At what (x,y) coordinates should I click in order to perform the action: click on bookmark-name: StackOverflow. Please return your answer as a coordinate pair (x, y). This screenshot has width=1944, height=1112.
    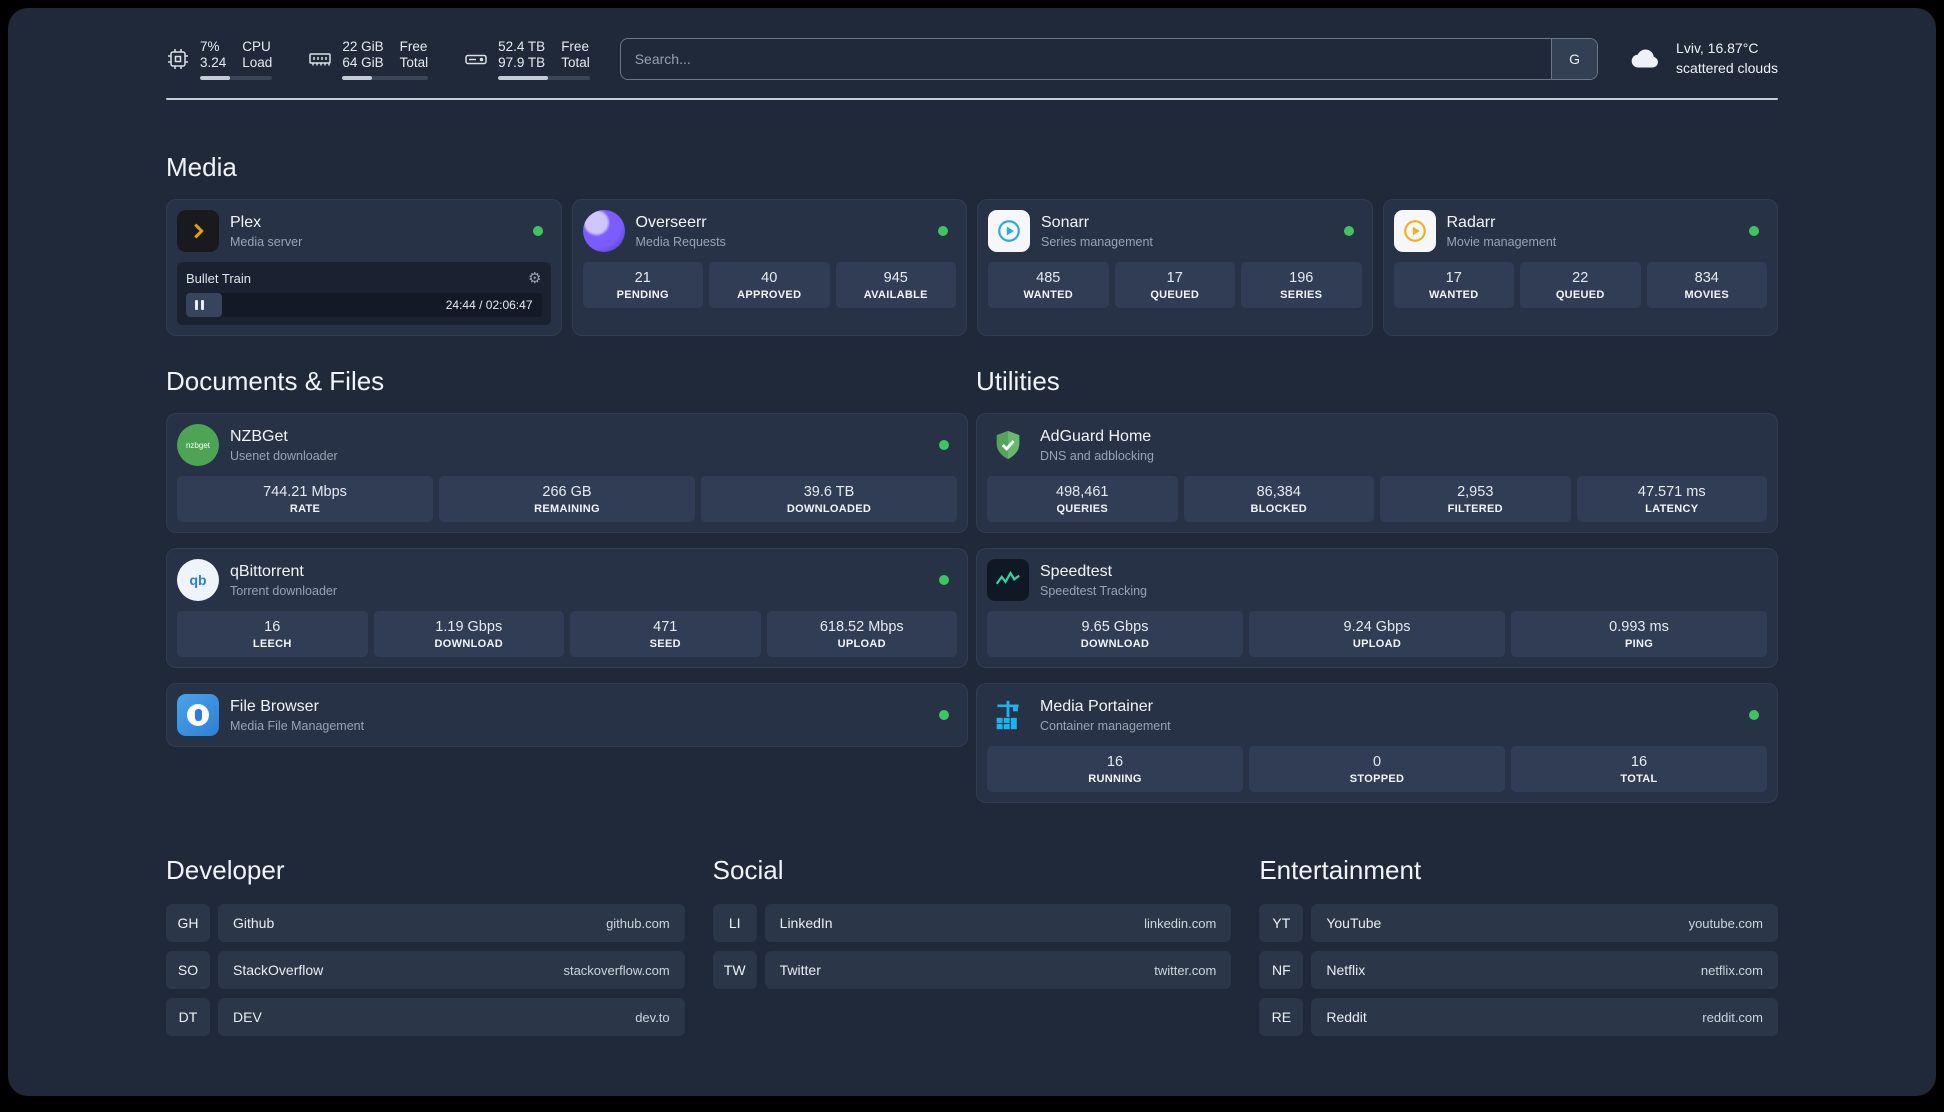
    Looking at the image, I should click on (278, 970).